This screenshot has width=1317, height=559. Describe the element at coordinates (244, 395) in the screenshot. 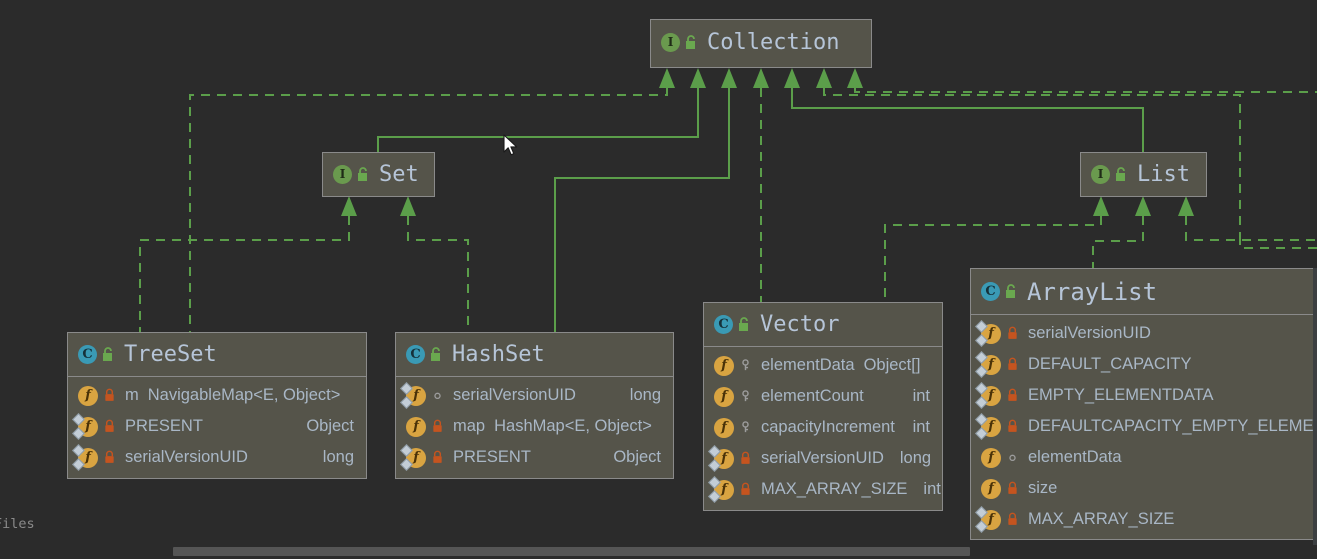

I see `field-type: NavigableMap<E, Object>` at that location.